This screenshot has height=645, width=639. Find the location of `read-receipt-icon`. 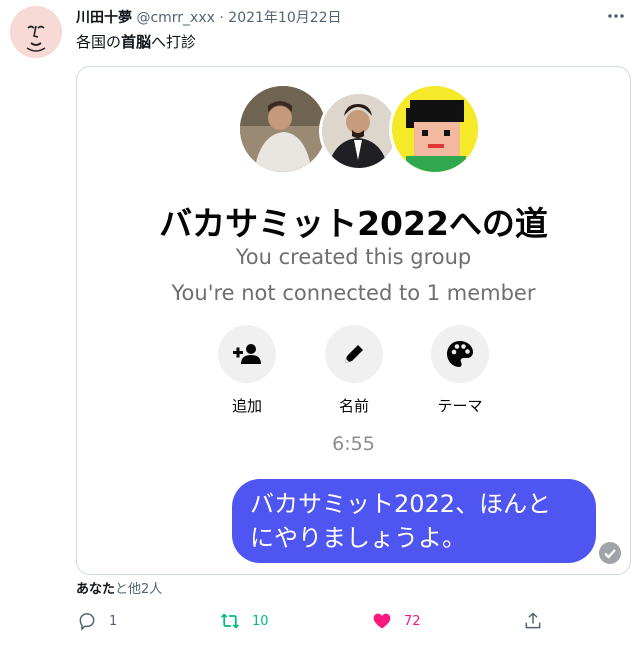

read-receipt-icon is located at coordinates (610, 553).